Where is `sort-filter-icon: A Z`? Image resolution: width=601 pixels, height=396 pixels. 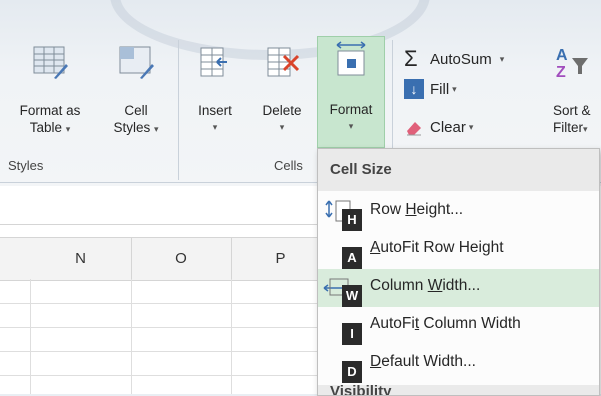 sort-filter-icon: A Z is located at coordinates (572, 63).